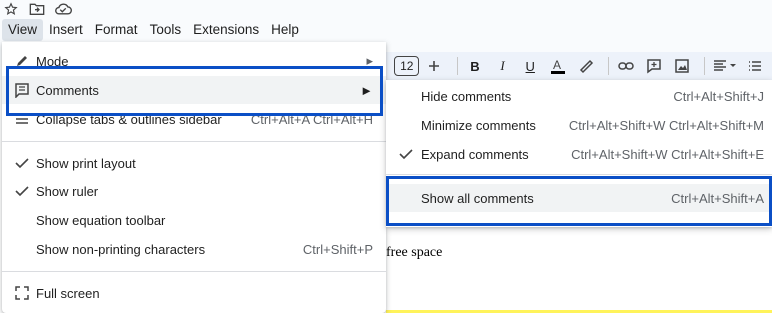 This screenshot has height=313, width=772. Describe the element at coordinates (530, 66) in the screenshot. I see `underline-icon: U` at that location.